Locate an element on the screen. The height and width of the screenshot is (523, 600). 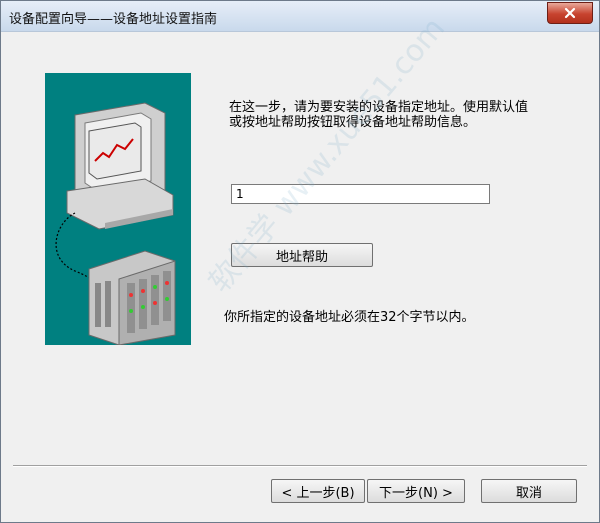
back-button: < 上一步(B) is located at coordinates (318, 491).